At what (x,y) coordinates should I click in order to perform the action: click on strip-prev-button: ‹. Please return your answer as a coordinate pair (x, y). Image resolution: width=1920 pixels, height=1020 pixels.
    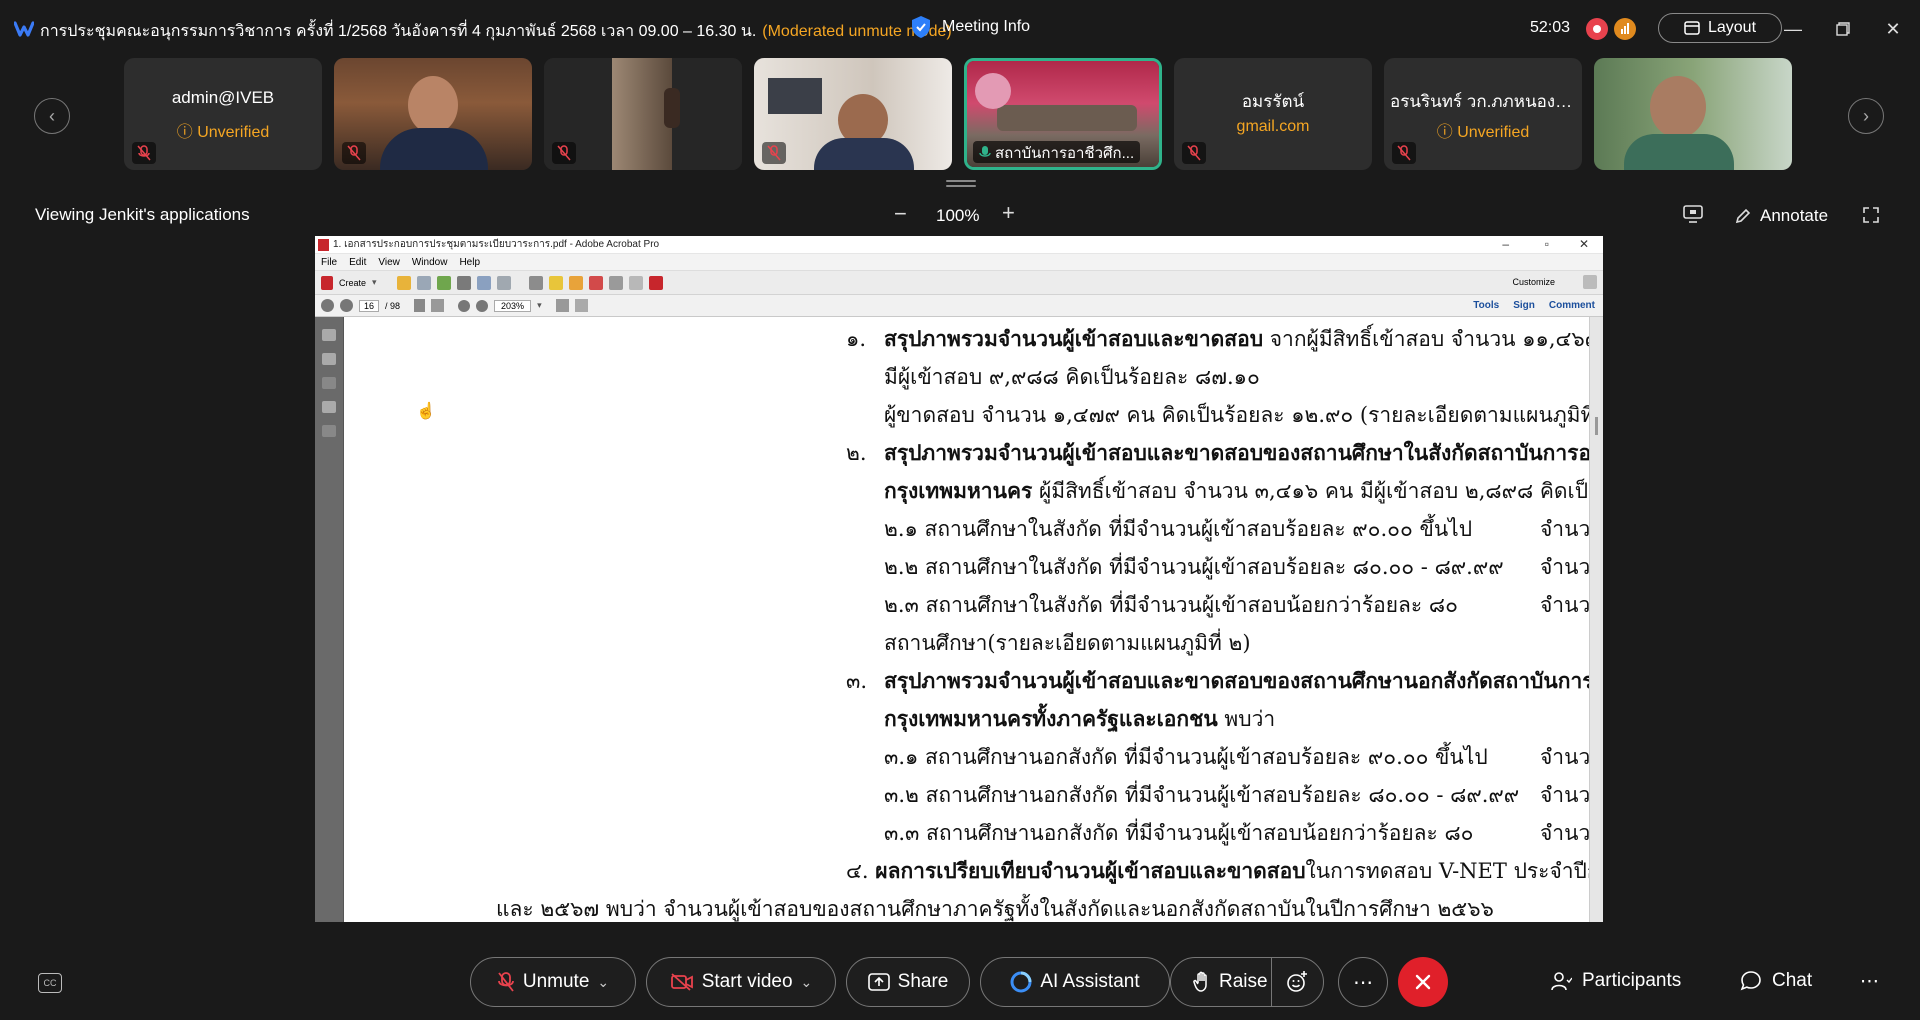
    Looking at the image, I should click on (52, 116).